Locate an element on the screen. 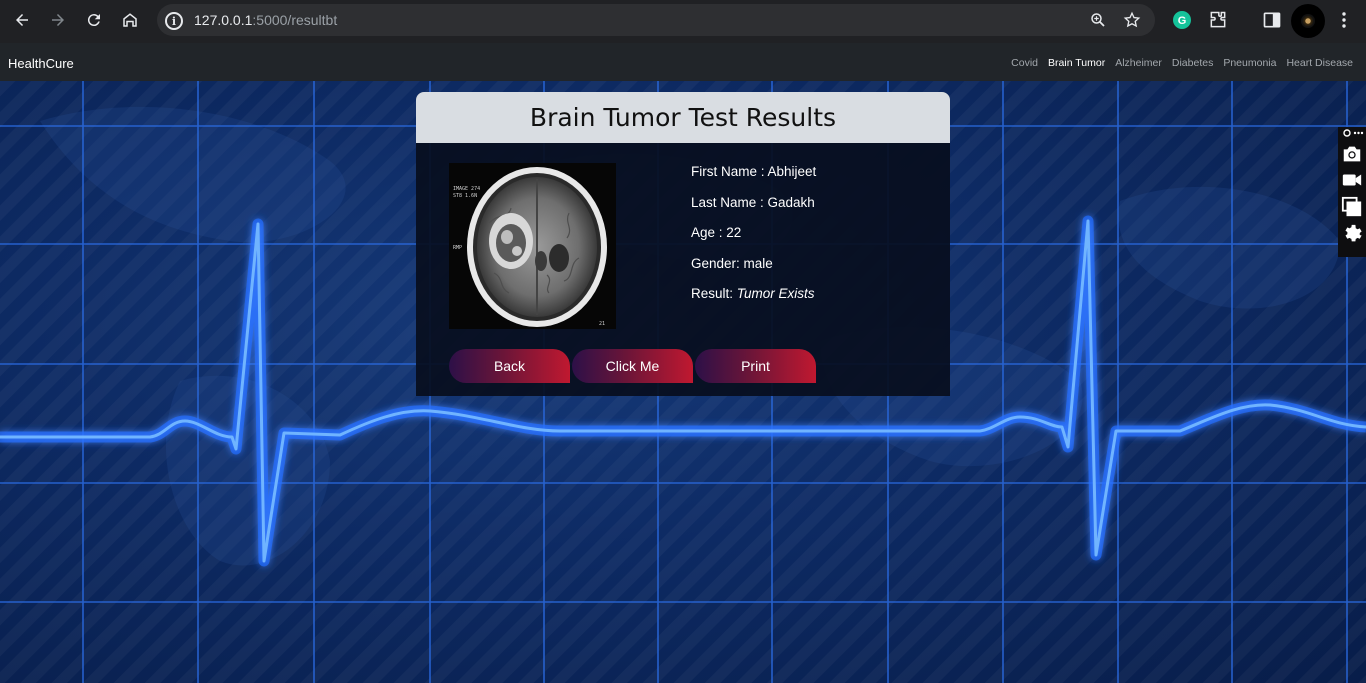 The height and width of the screenshot is (683, 1366). back-arrow-icon is located at coordinates (22, 20).